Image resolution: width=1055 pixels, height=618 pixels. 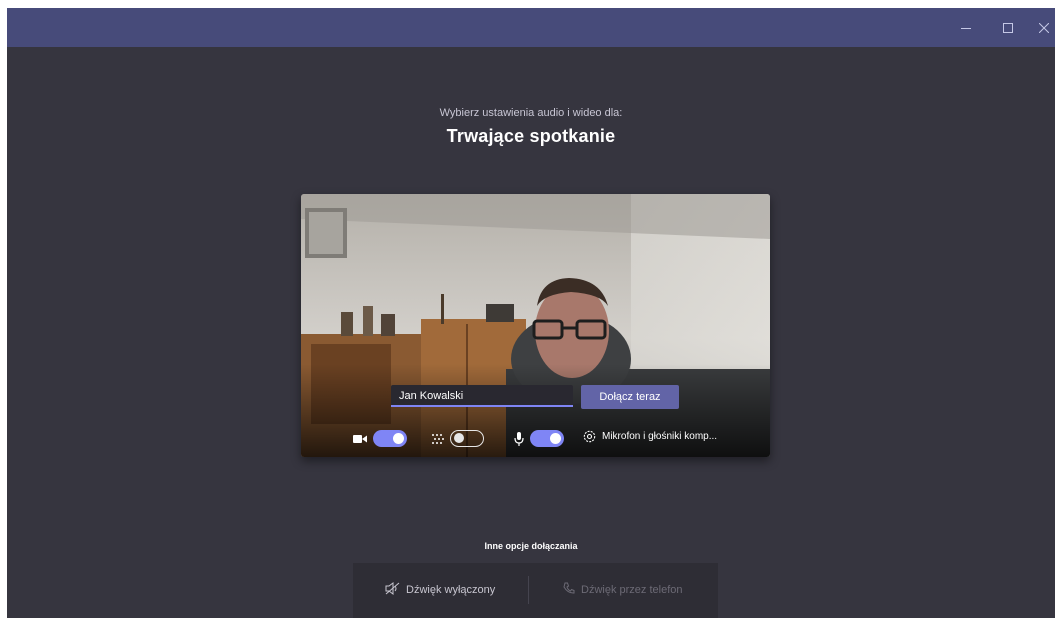 What do you see at coordinates (535, 590) in the screenshot?
I see `other-join-options: Dźwięk wyłączony Dźwięk przez telefon` at bounding box center [535, 590].